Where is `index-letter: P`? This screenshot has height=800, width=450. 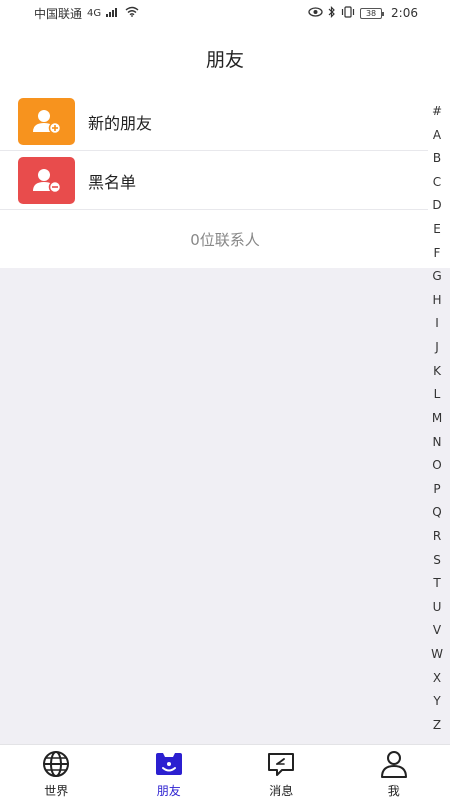
index-letter: P is located at coordinates (436, 489).